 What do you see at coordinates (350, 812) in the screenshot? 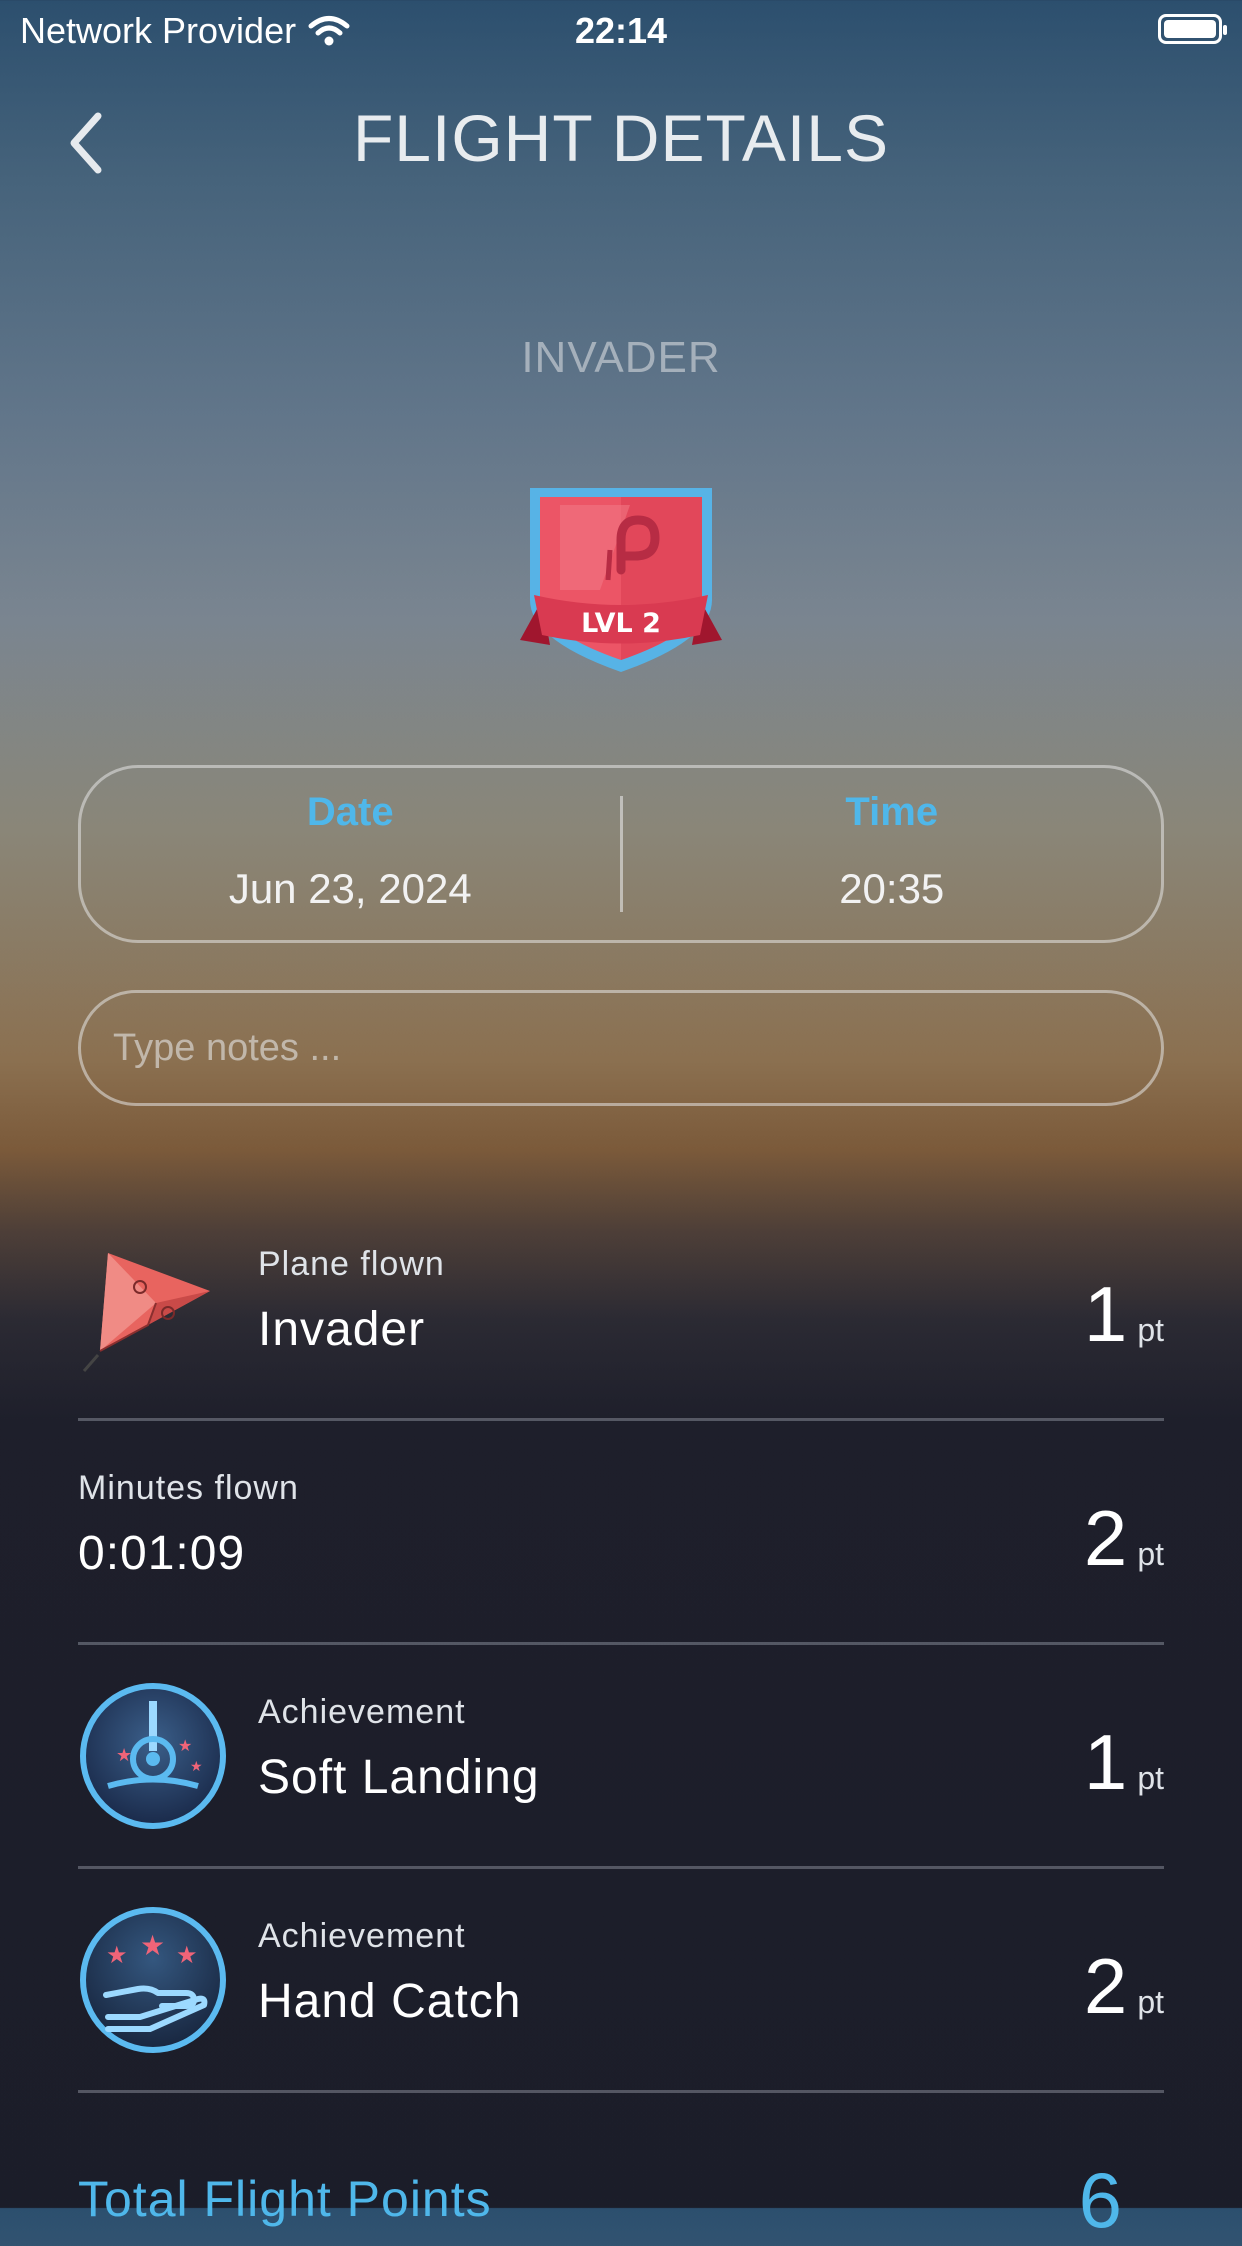
I see `date-label: Date` at bounding box center [350, 812].